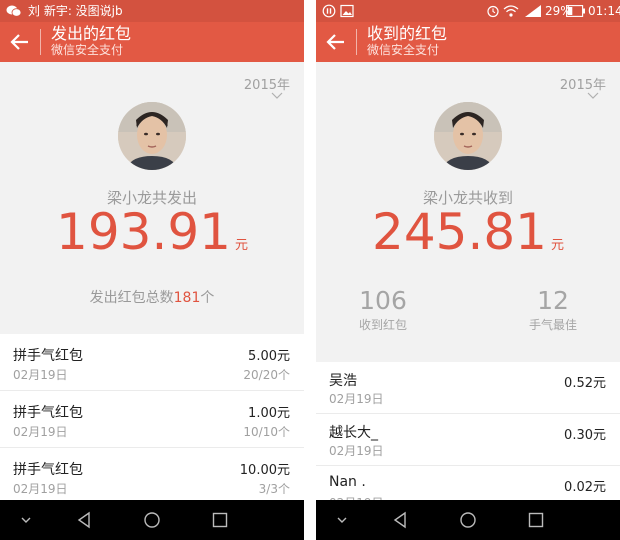 The image size is (620, 540). I want to click on packet-count: 20/20个, so click(266, 375).